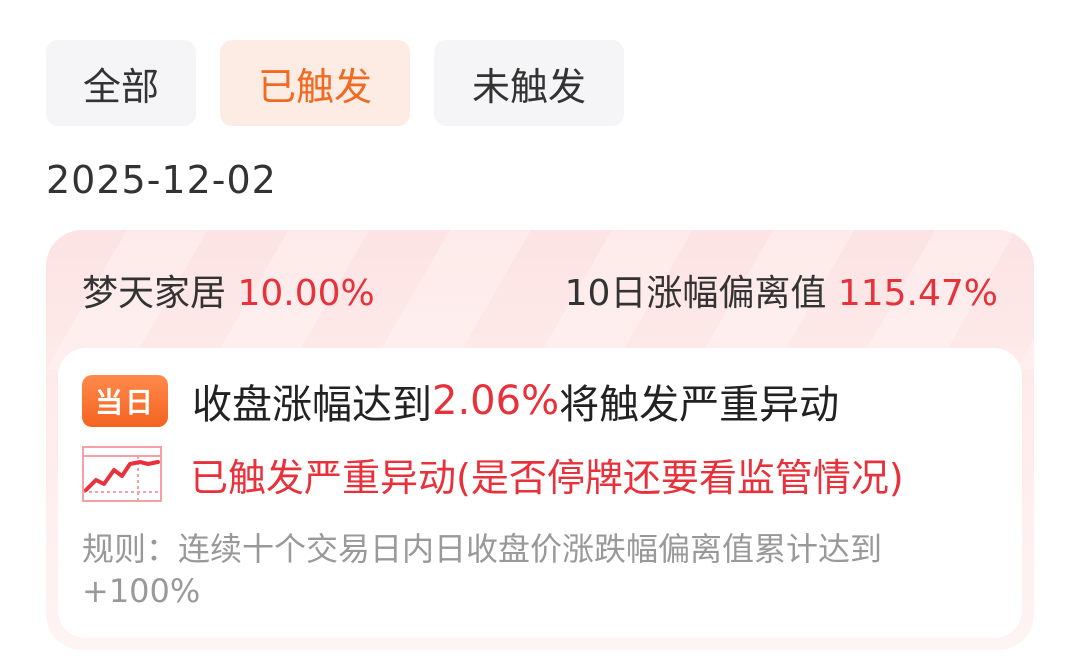  What do you see at coordinates (306, 293) in the screenshot?
I see `stock-change: 10.00%` at bounding box center [306, 293].